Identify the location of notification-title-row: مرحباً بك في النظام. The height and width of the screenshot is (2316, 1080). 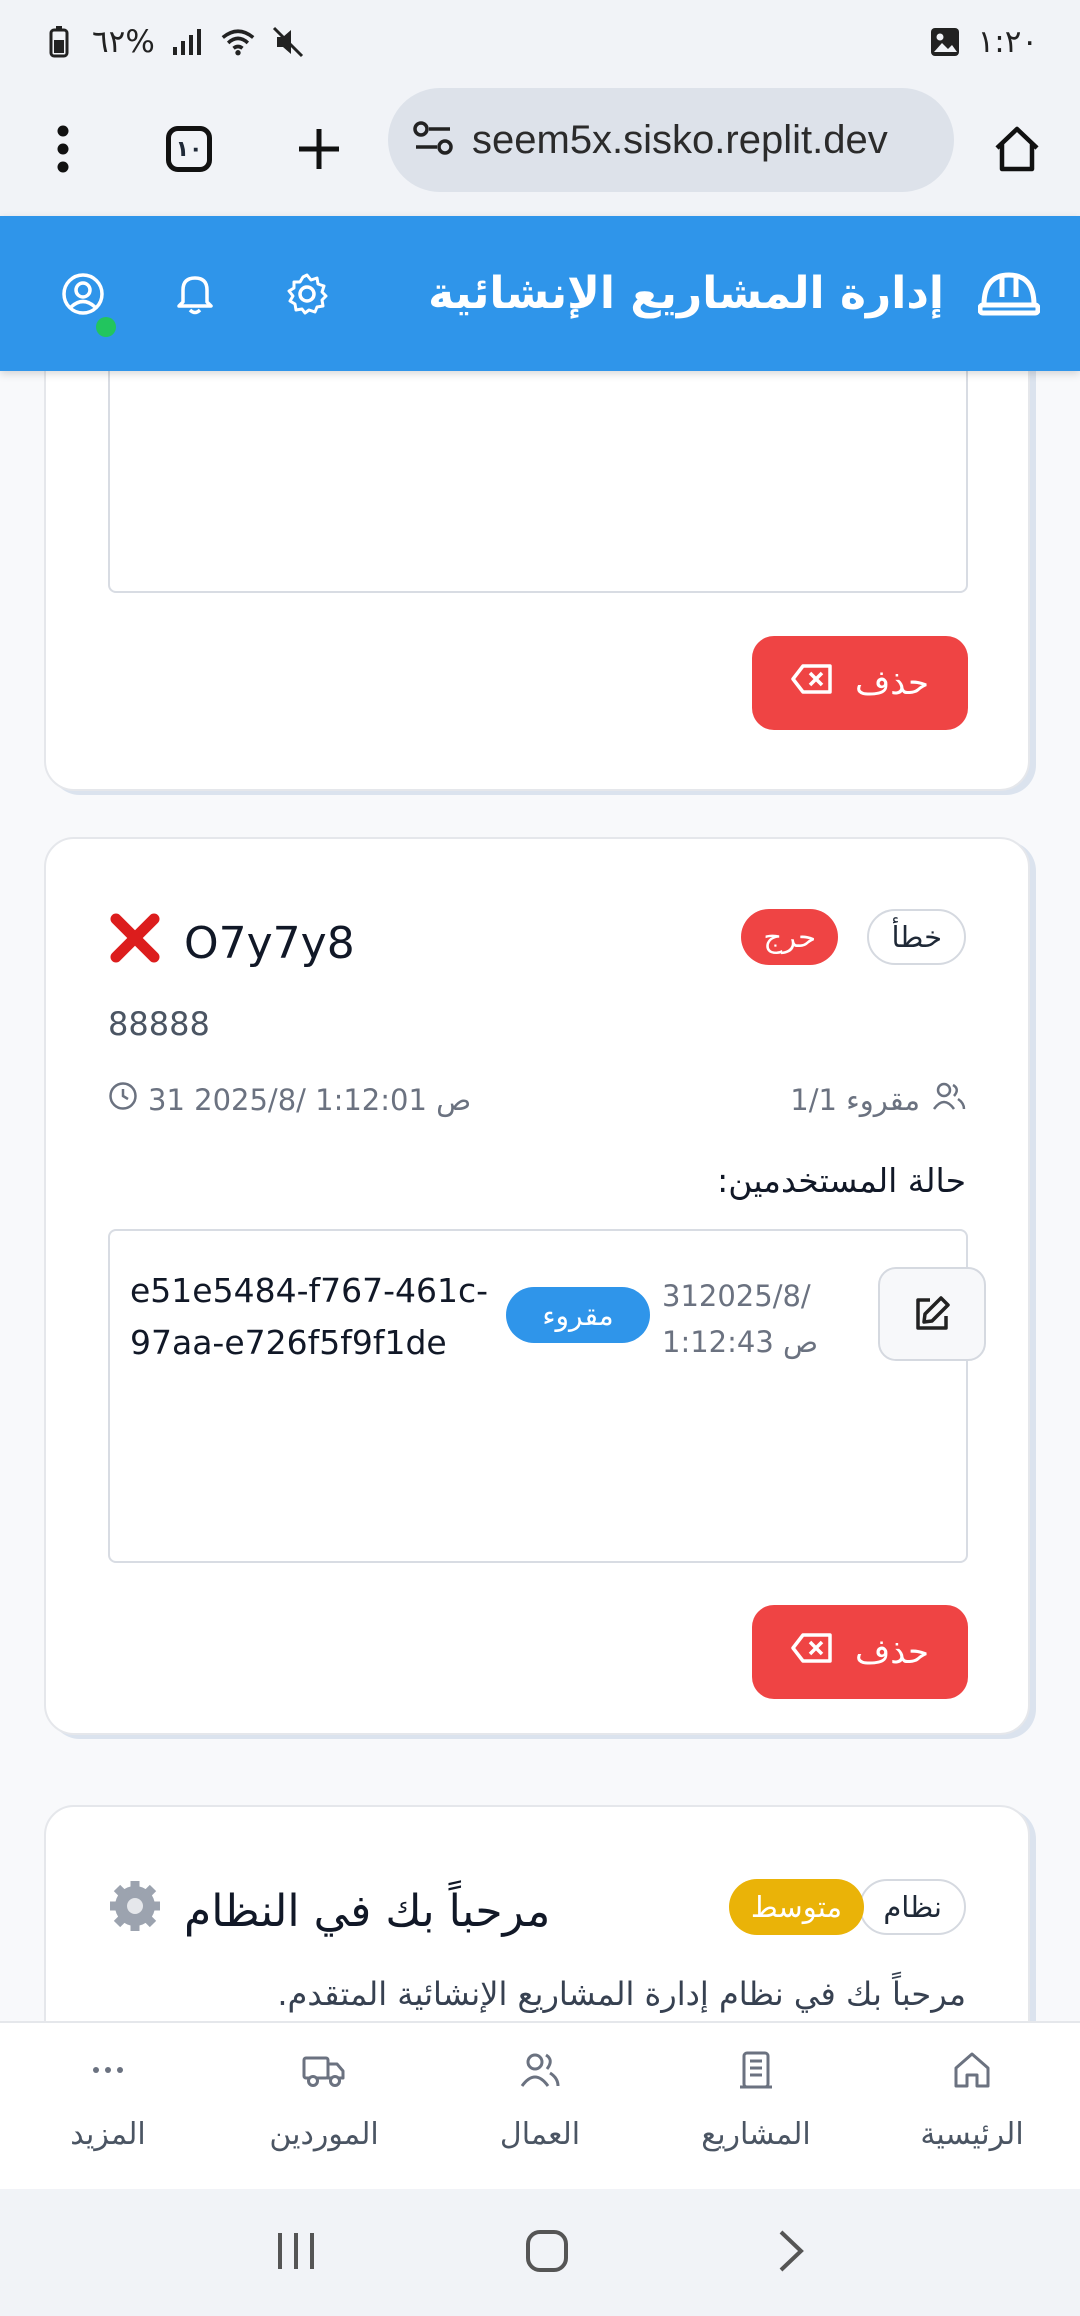
(329, 1911).